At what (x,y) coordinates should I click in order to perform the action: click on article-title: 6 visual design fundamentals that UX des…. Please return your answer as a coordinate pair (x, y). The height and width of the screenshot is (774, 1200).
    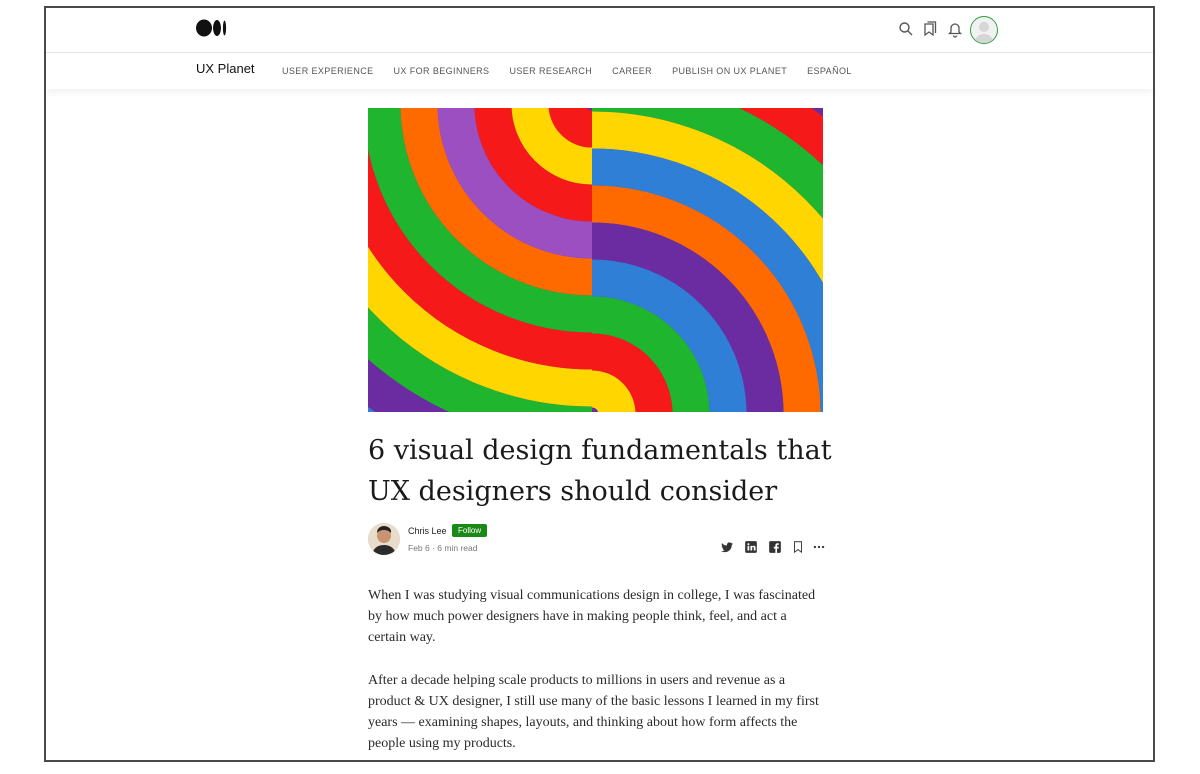
    Looking at the image, I should click on (600, 471).